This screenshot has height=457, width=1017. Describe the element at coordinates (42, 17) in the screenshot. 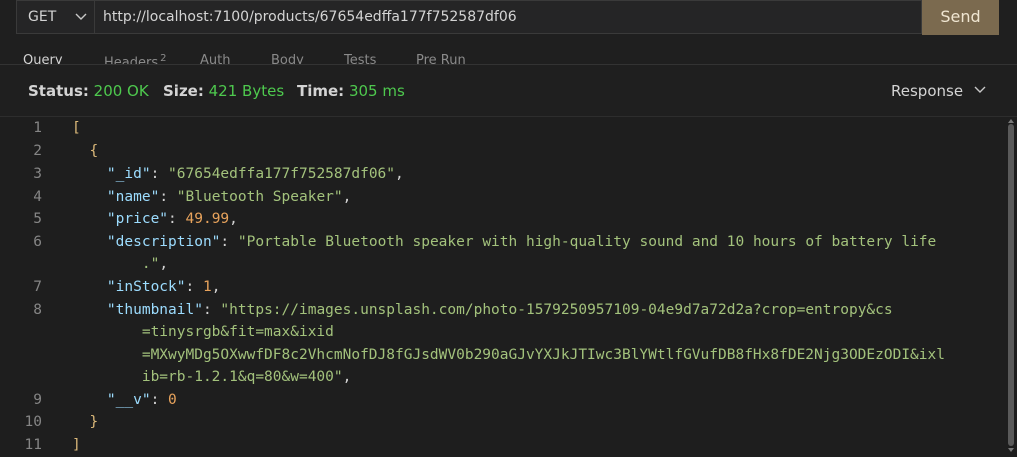

I see `method-label: GET` at that location.